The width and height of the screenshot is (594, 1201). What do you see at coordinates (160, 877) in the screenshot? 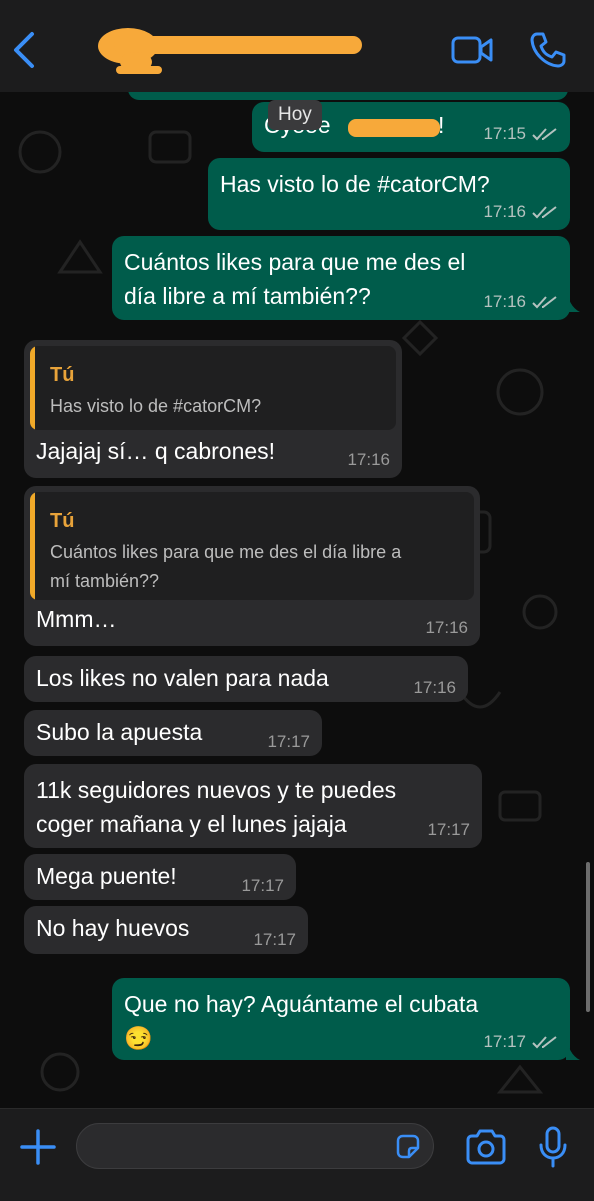
I see `message-bubble-incoming: Mega puente! 17:17` at bounding box center [160, 877].